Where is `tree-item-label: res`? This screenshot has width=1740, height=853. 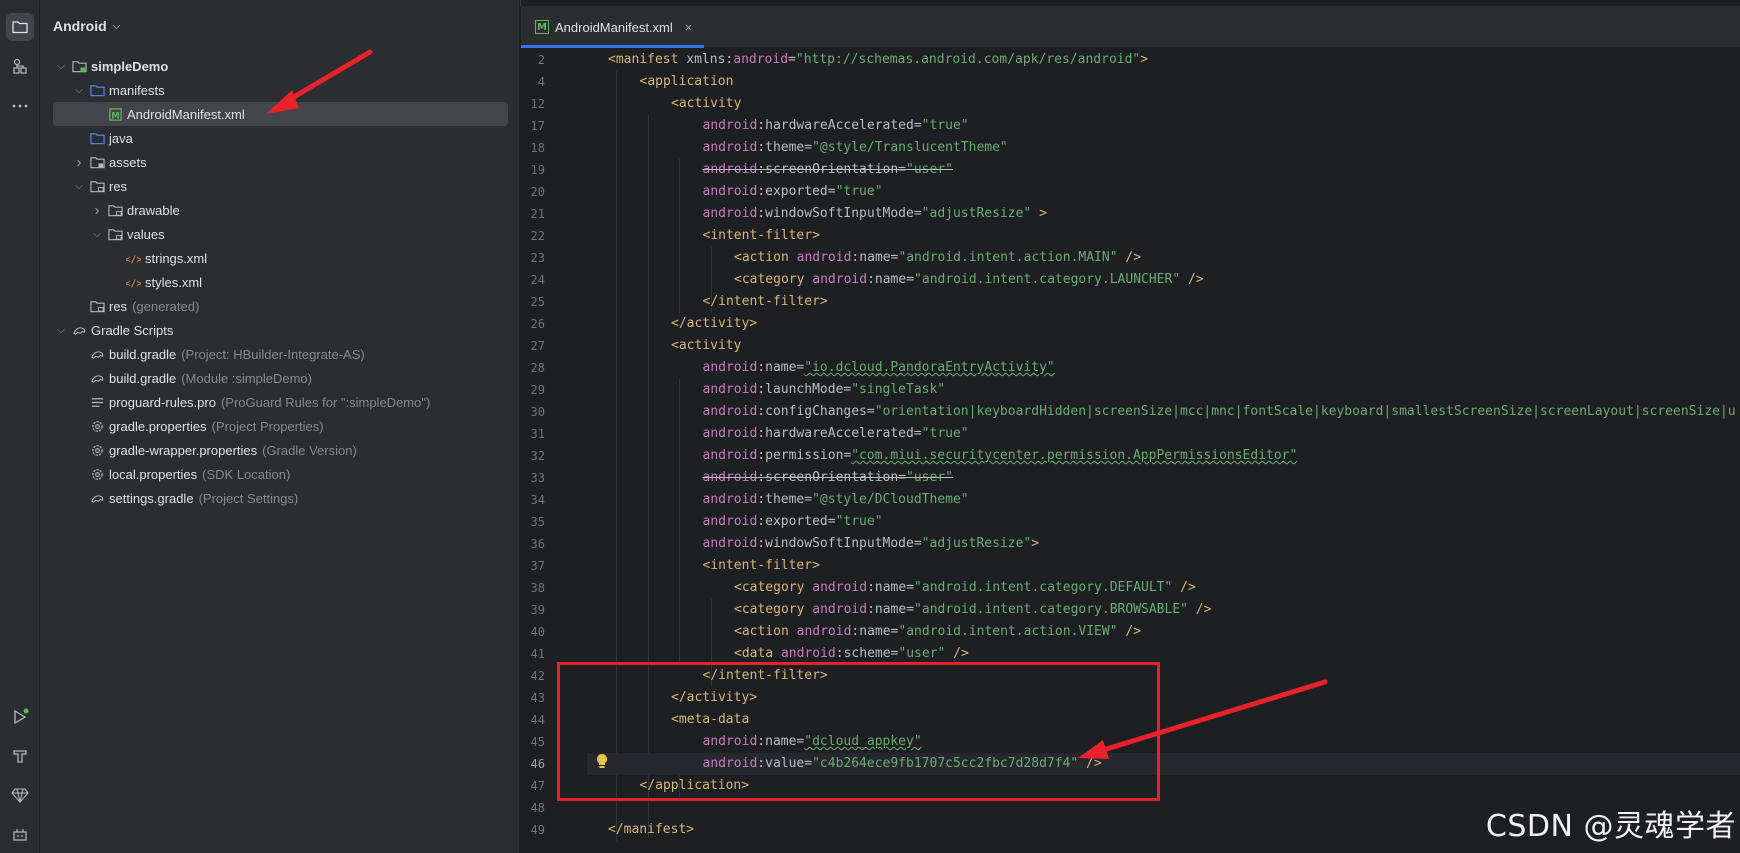 tree-item-label: res is located at coordinates (118, 186).